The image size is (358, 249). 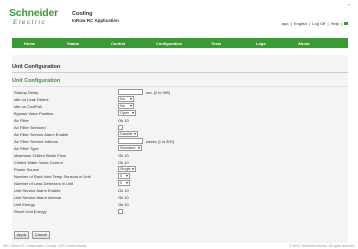 What do you see at coordinates (29, 43) in the screenshot?
I see `nav-home: Home` at bounding box center [29, 43].